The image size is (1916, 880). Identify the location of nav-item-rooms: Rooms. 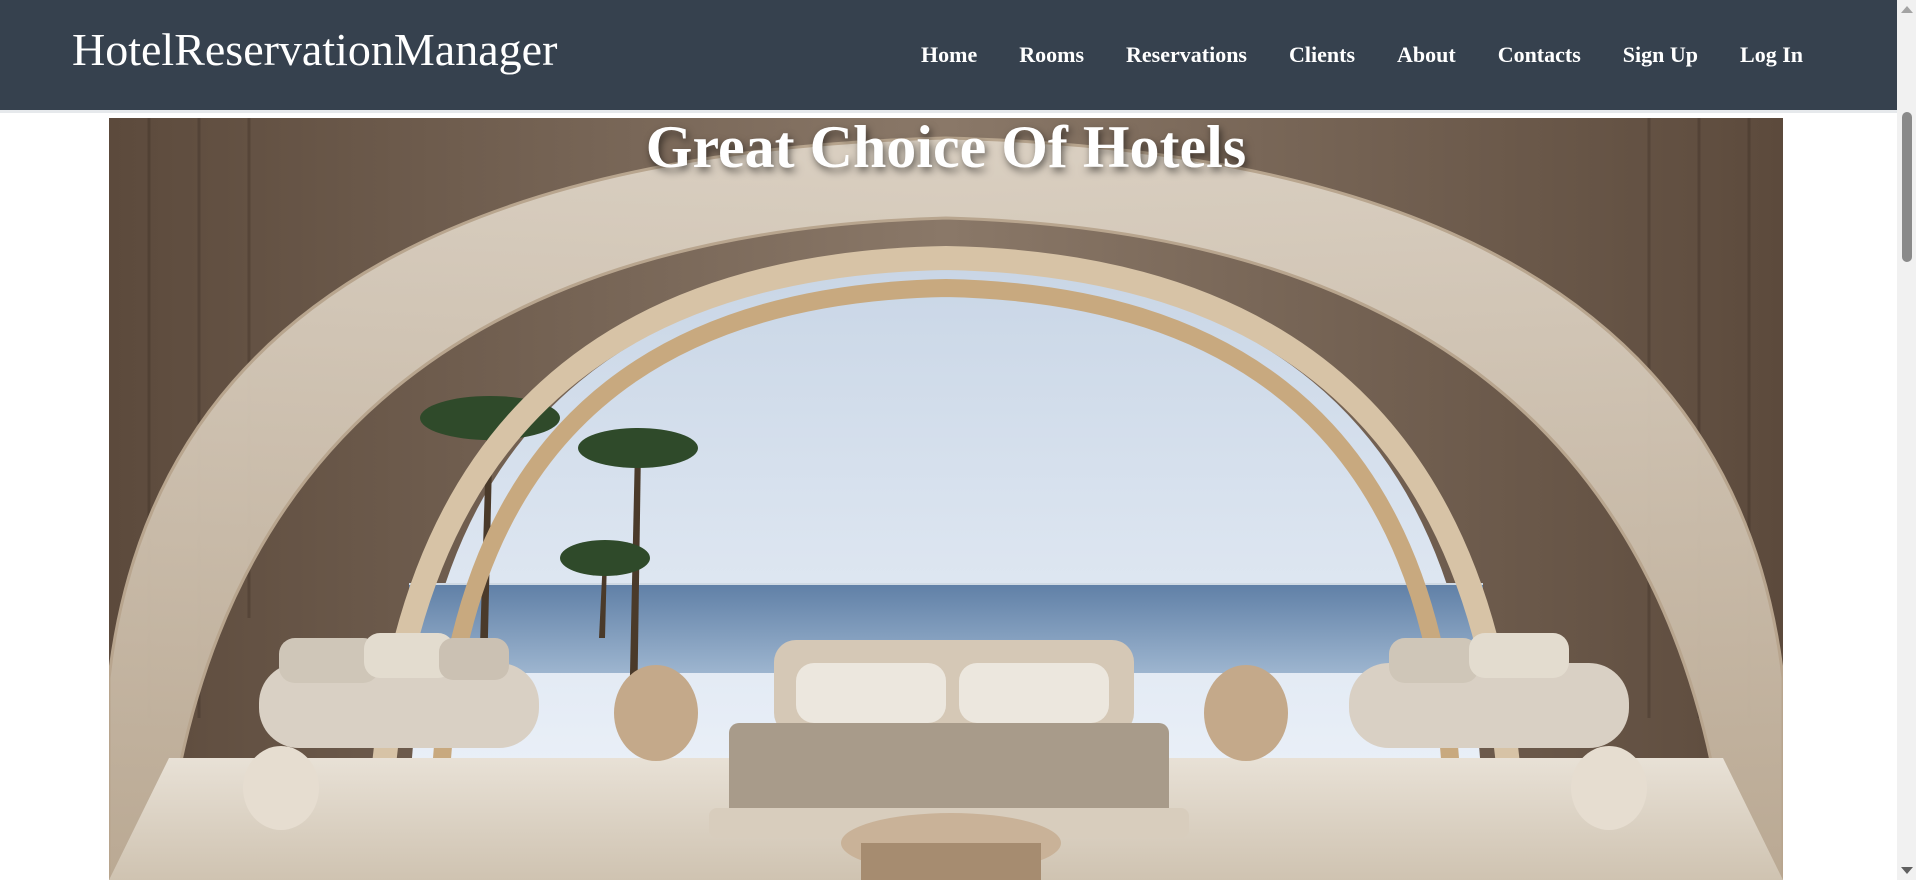
(1051, 55).